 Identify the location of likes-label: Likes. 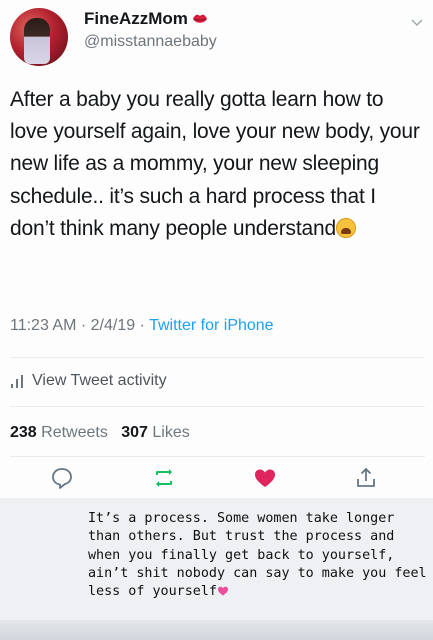
(170, 432).